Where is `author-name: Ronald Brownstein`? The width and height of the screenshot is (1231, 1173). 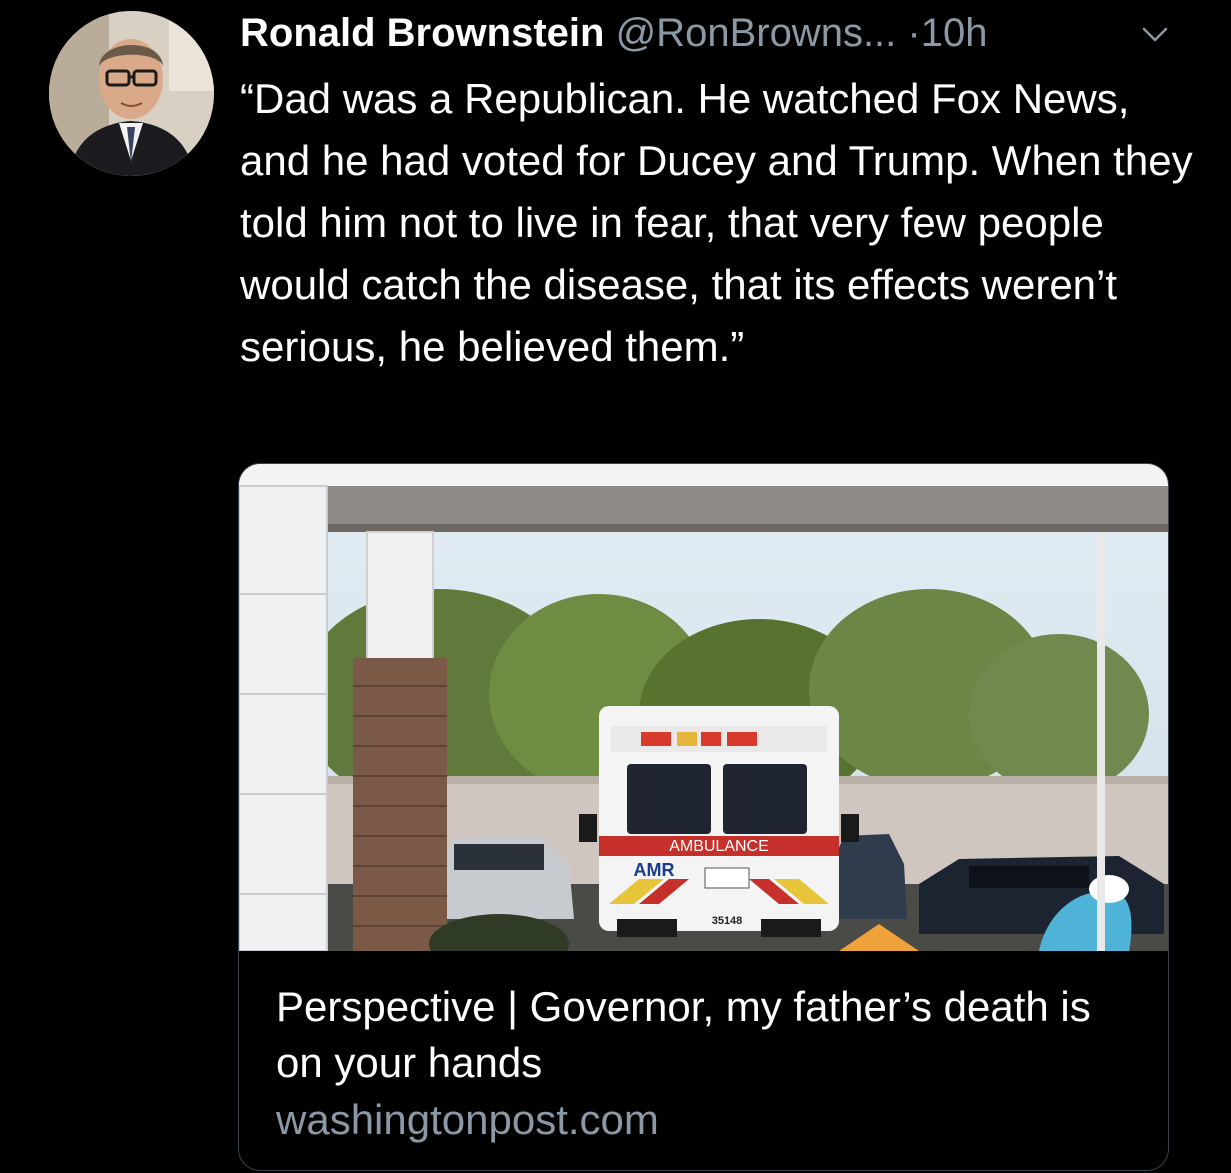 author-name: Ronald Brownstein is located at coordinates (422, 33).